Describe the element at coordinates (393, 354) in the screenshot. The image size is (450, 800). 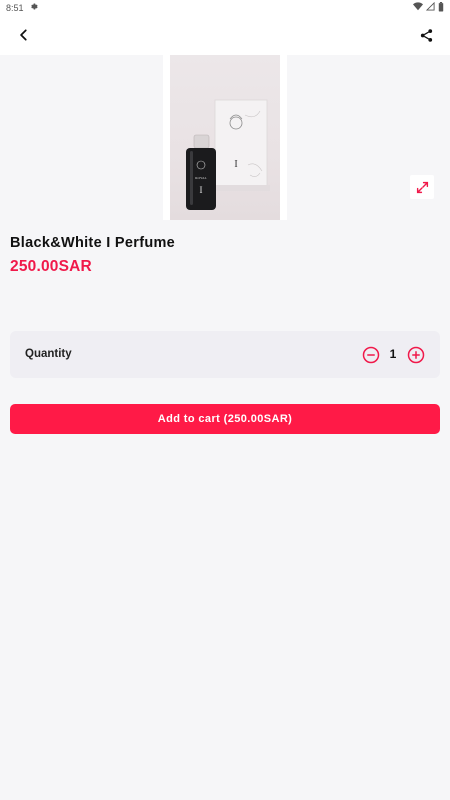
I see `quantity-value: 1` at that location.